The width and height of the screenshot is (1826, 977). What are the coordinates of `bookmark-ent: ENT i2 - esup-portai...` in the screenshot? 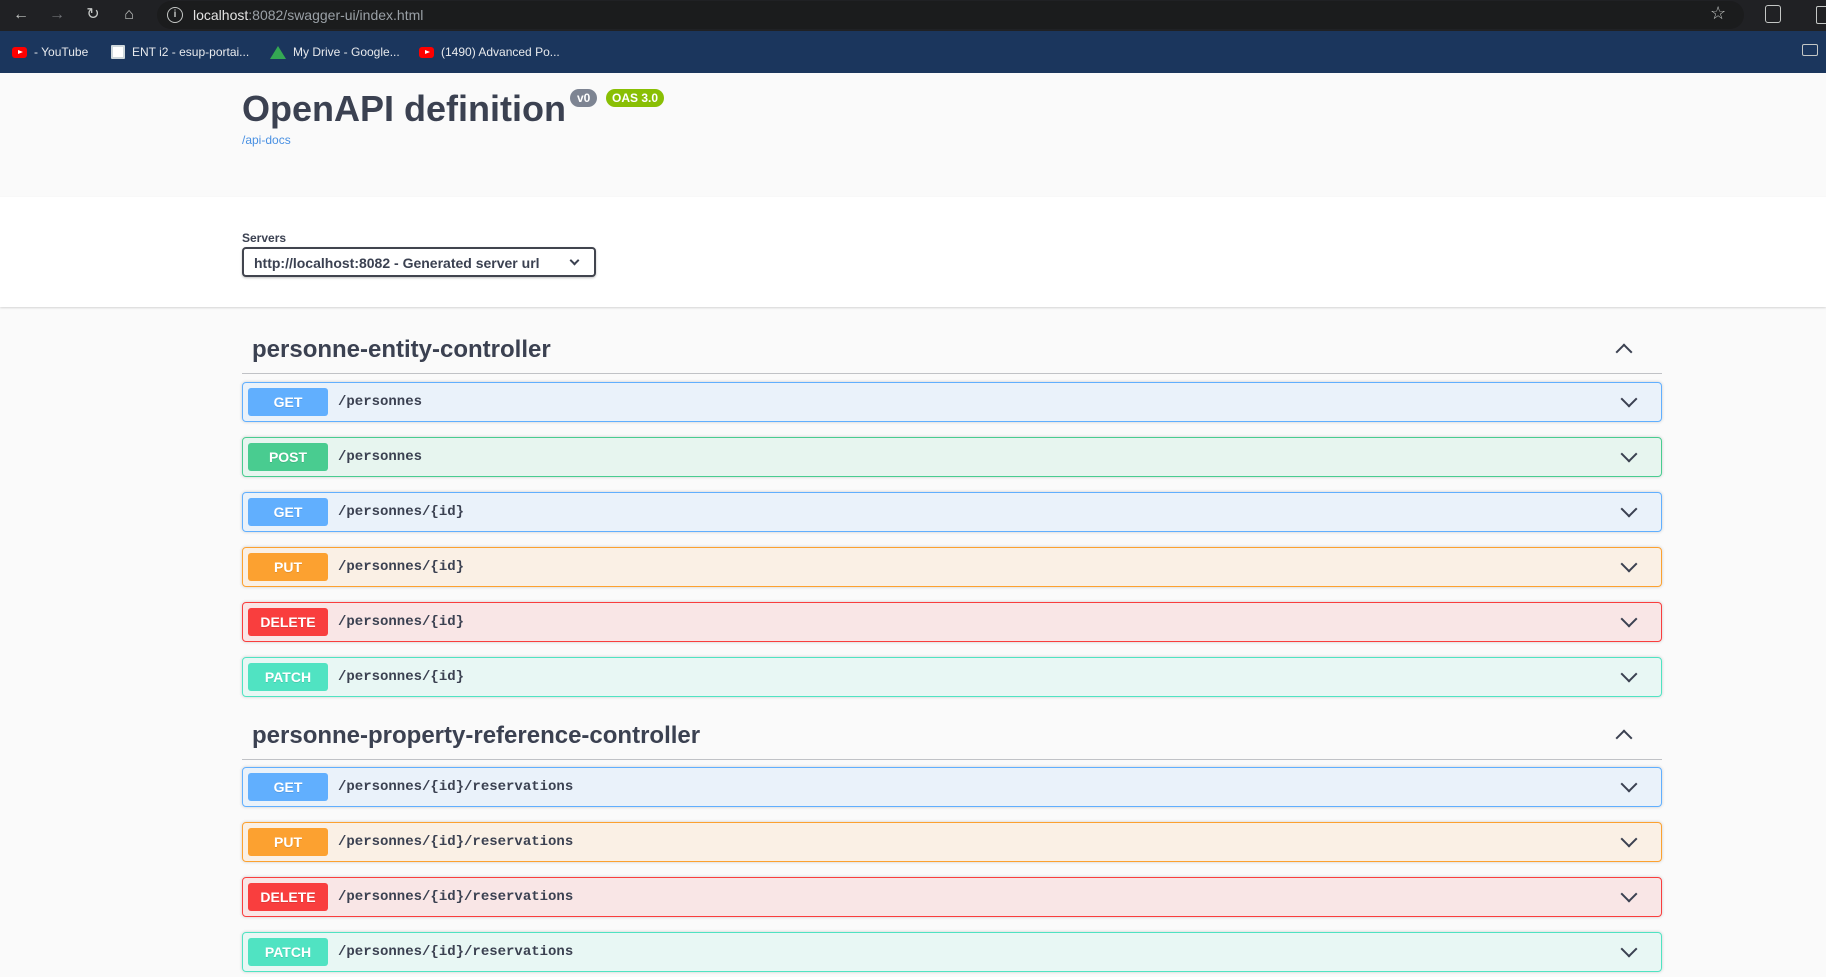 It's located at (180, 52).